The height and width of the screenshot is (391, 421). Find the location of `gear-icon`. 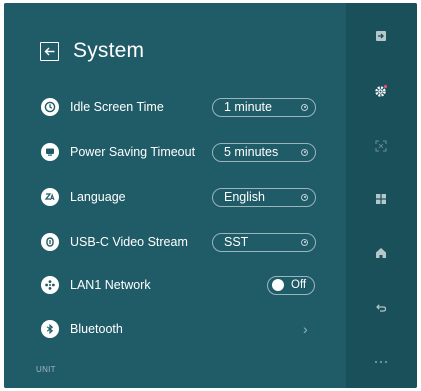

gear-icon is located at coordinates (381, 91).